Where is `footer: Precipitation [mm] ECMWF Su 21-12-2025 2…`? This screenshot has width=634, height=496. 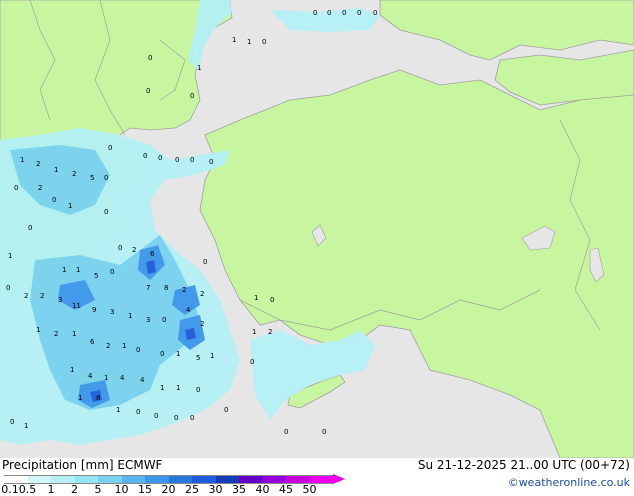 footer: Precipitation [mm] ECMWF Su 21-12-2025 2… is located at coordinates (317, 477).